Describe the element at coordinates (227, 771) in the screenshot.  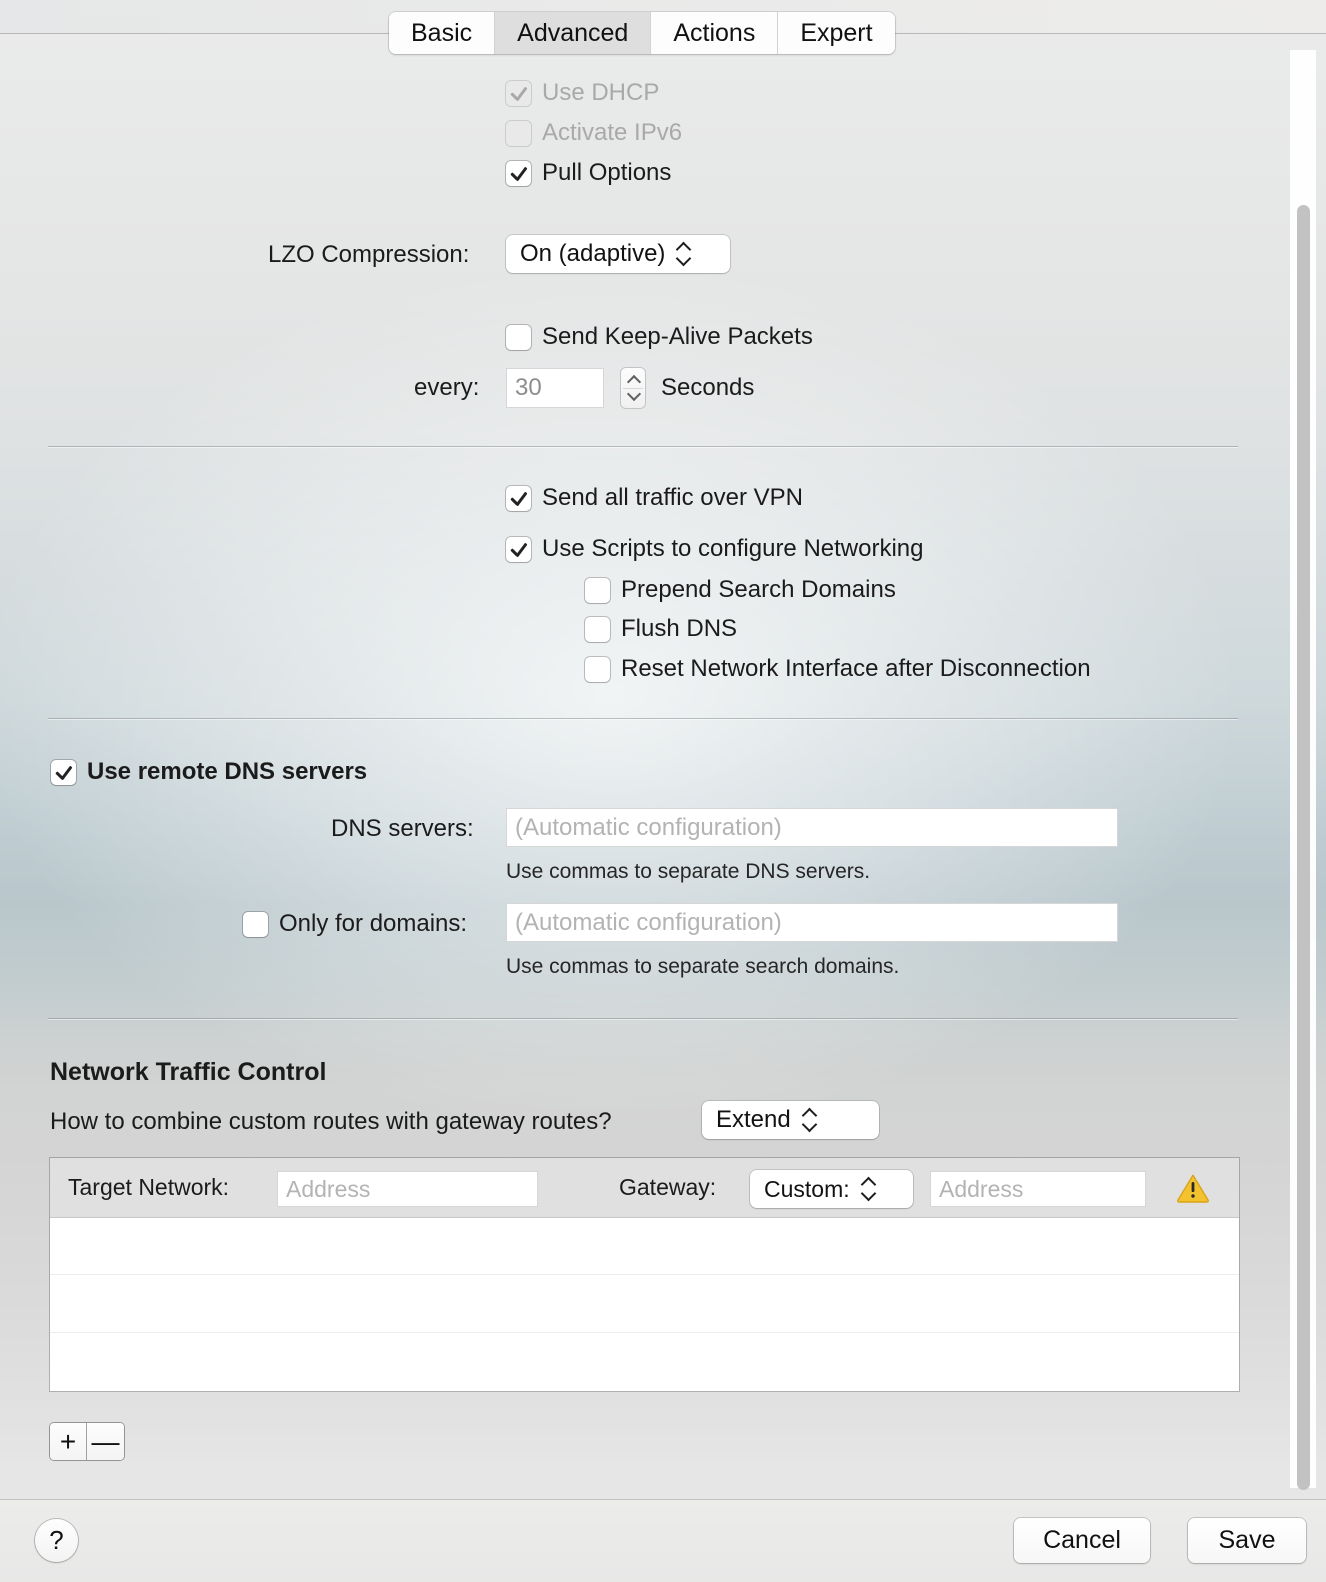
I see `use-remote-dns-label: Use remote DNS servers` at that location.